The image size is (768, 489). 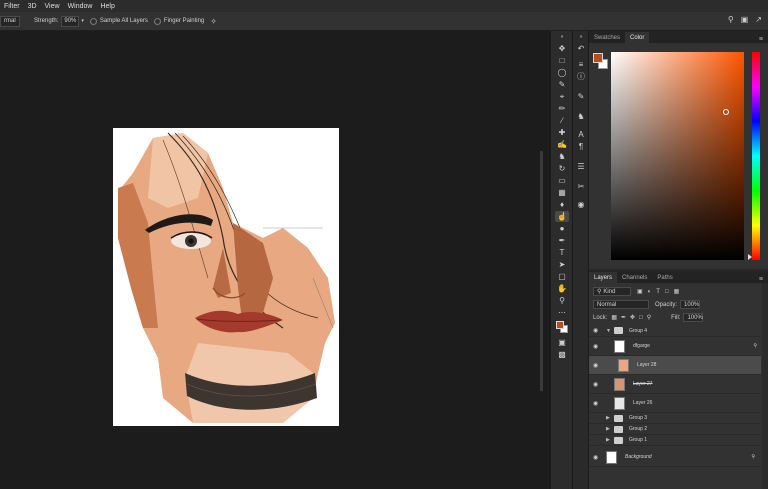 I want to click on properties-panel-icon: ☰, so click(x=581, y=166).